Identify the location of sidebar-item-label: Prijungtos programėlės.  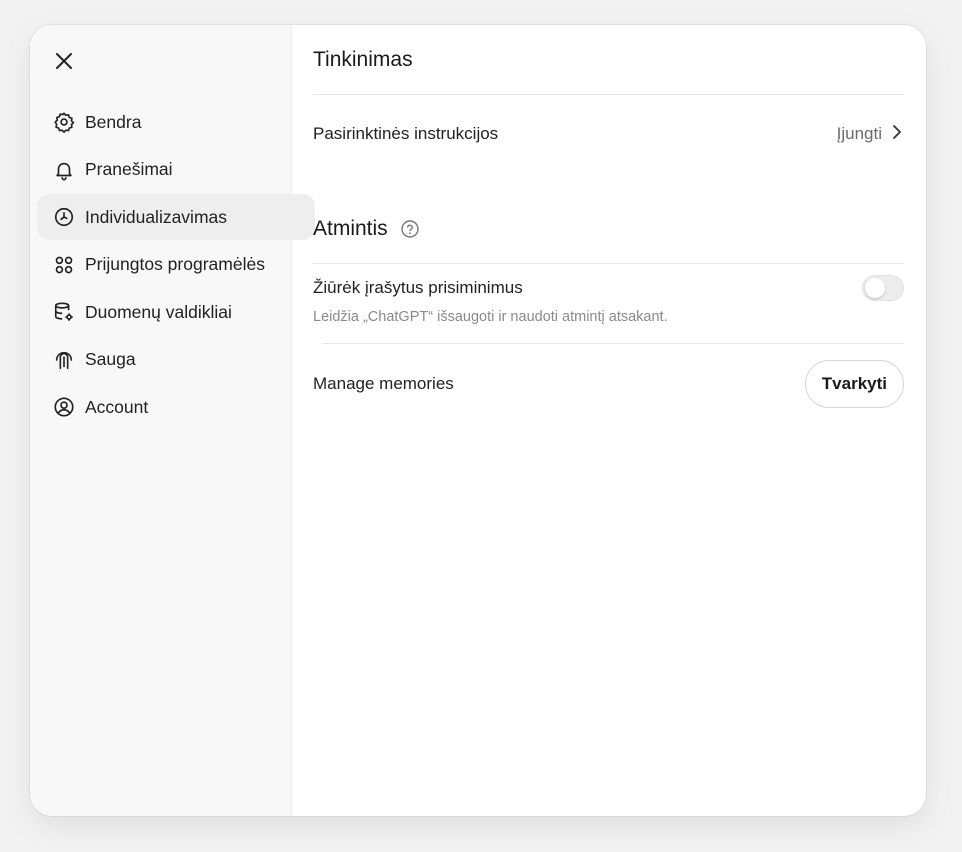
(175, 264).